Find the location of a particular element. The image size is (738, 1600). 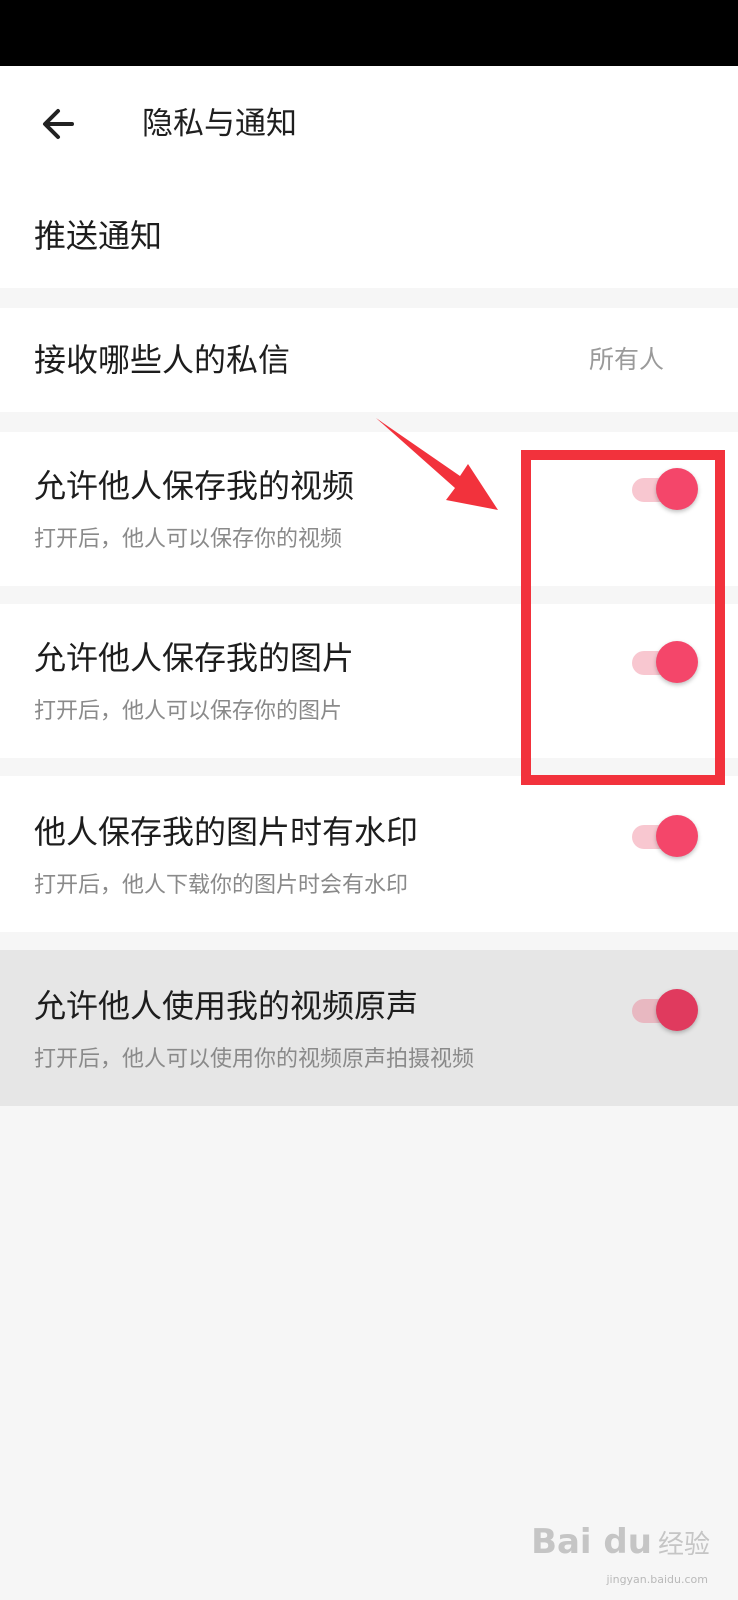

save-video-toggle is located at coordinates (666, 489).